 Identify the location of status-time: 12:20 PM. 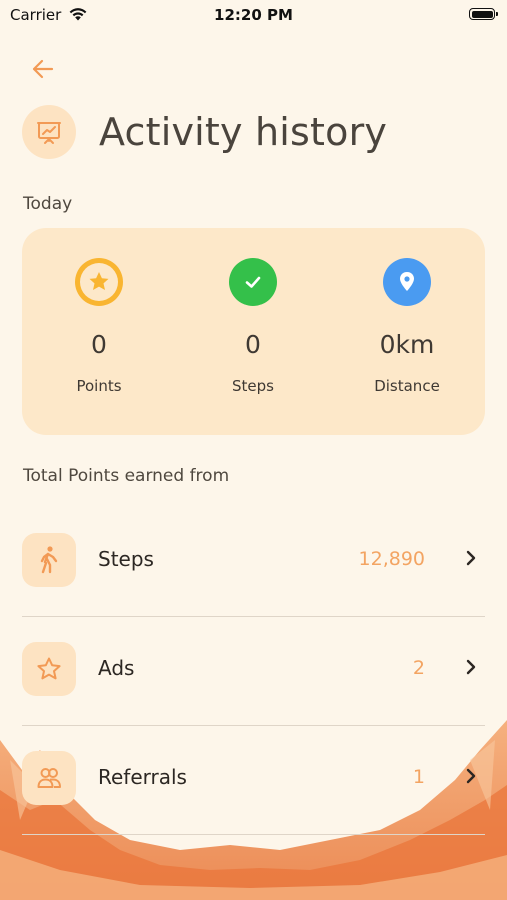
(253, 15).